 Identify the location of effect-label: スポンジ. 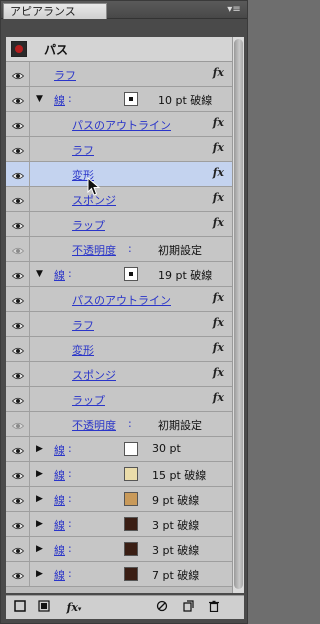
(94, 375).